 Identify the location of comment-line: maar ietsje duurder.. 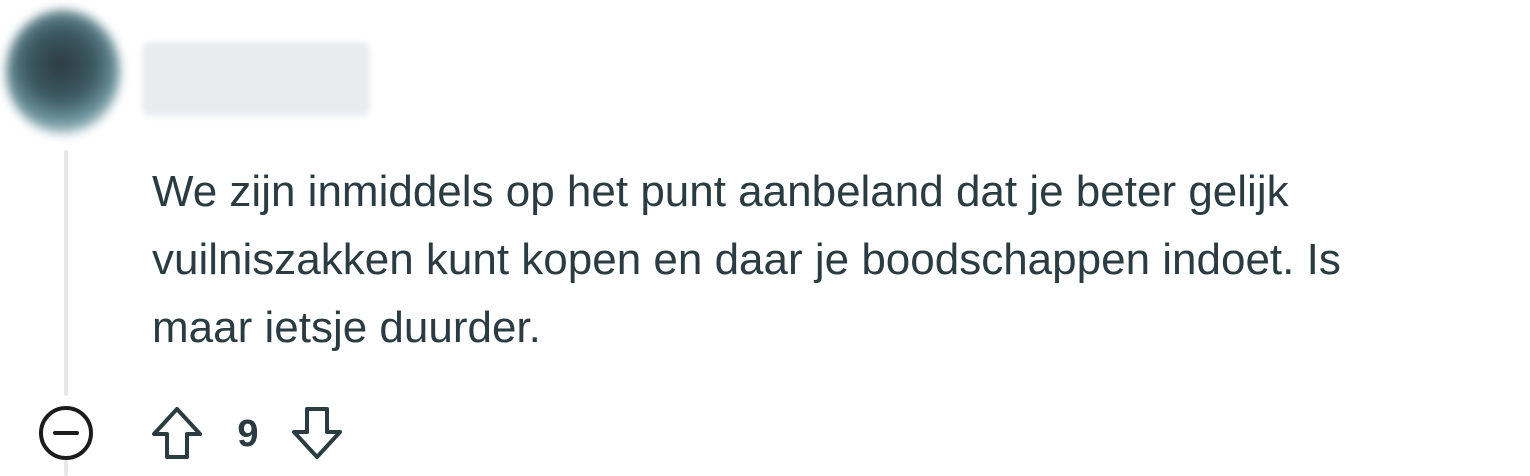
(346, 327).